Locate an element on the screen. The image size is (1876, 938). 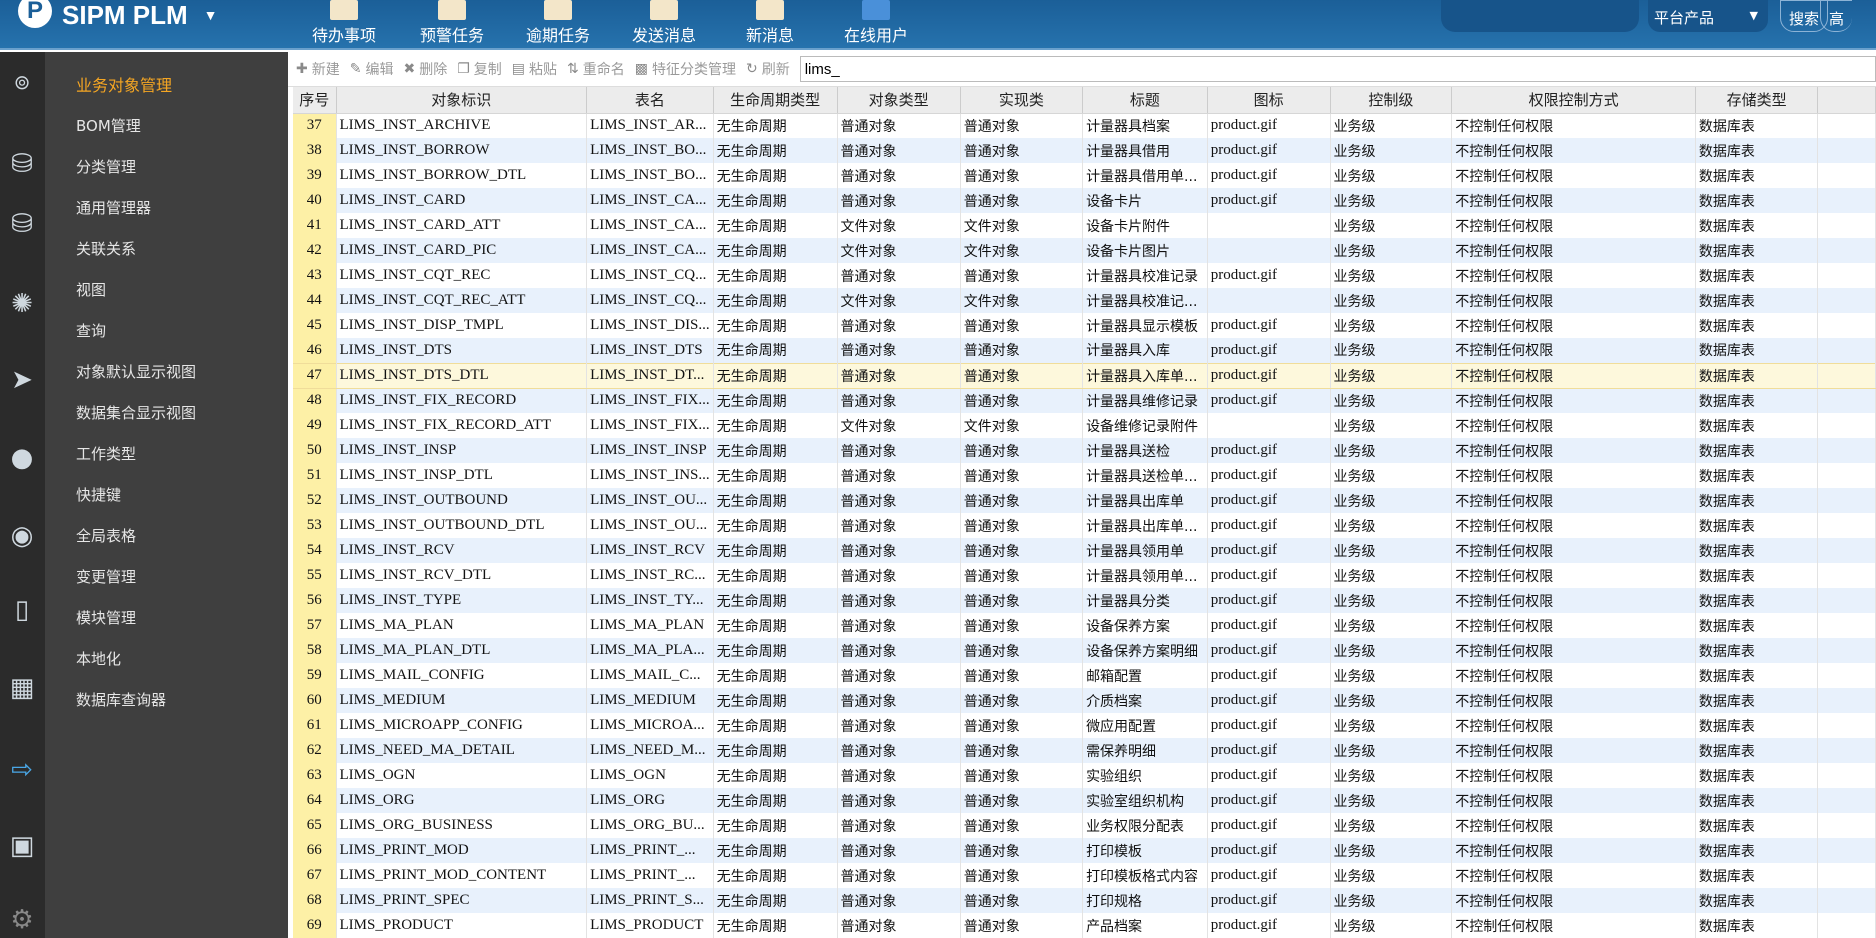
col-object-type-cell: 普通对象 is located at coordinates (899, 550).